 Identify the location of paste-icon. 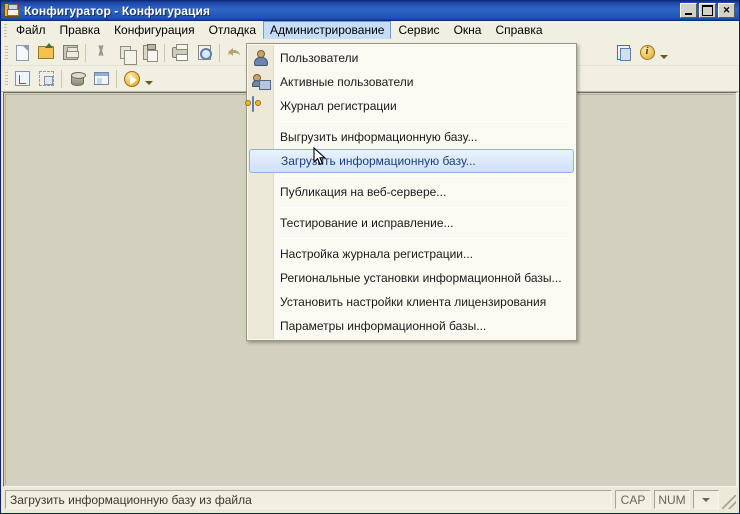
(150, 53).